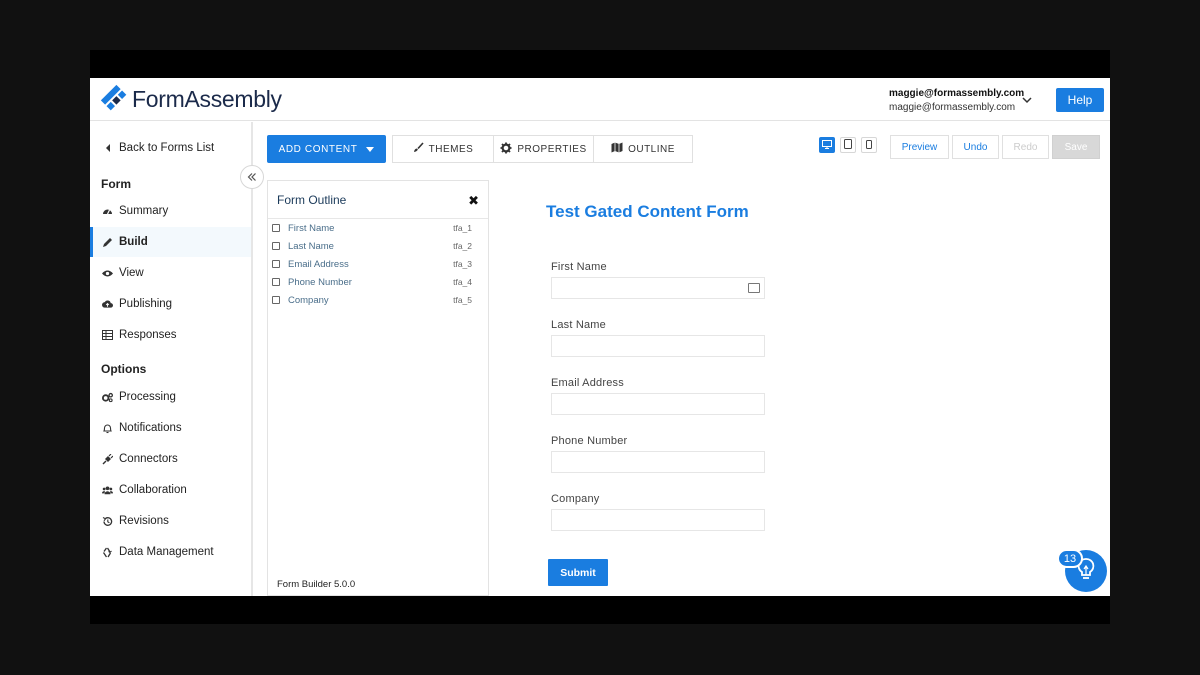 The height and width of the screenshot is (675, 1200). Describe the element at coordinates (308, 300) in the screenshot. I see `outline-row-label: Company` at that location.